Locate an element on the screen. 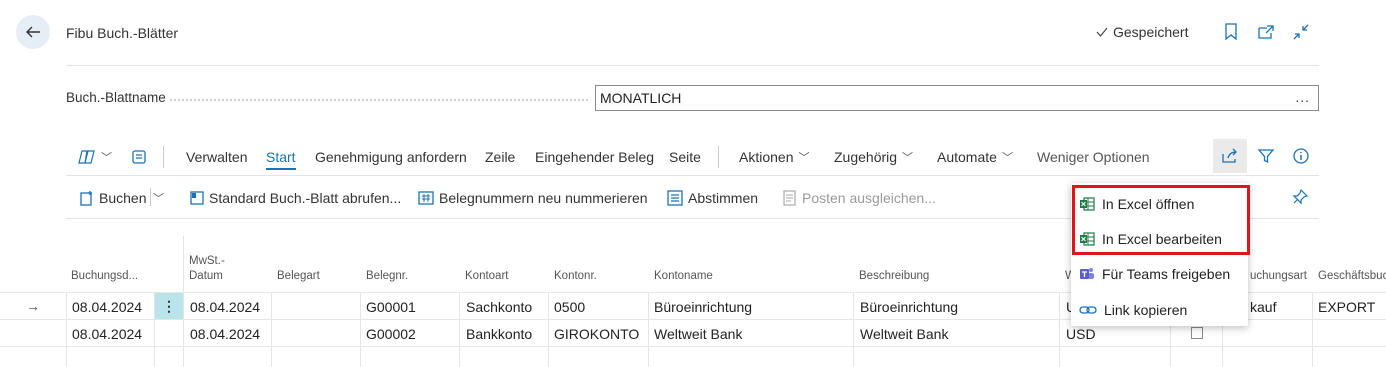 This screenshot has width=1386, height=367. menu-aktionen: Aktionen ﹀ is located at coordinates (774, 157).